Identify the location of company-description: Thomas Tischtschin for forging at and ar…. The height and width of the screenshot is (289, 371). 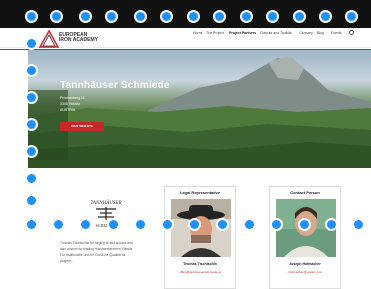
(97, 252).